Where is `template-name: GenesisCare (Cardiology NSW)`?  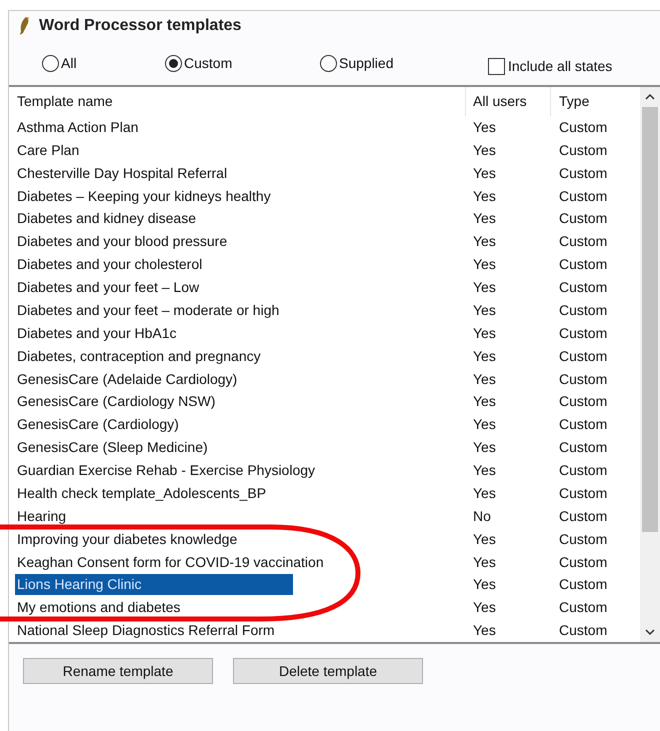 template-name: GenesisCare (Cardiology NSW) is located at coordinates (116, 401).